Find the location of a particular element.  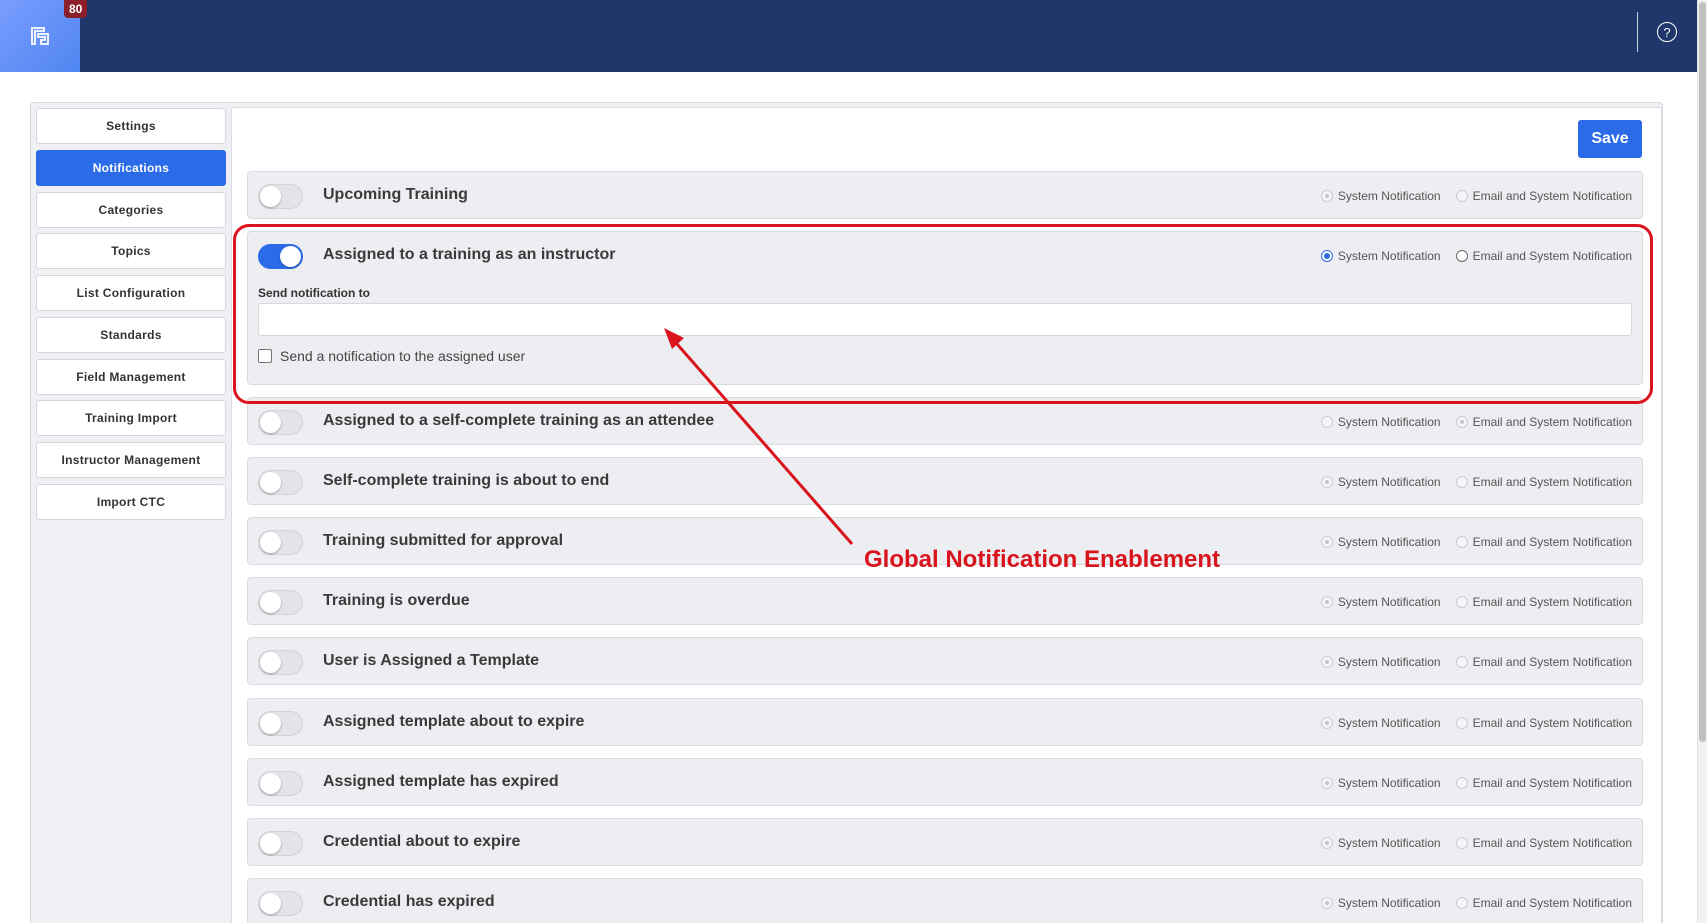

notification-label: Assigned template has expired is located at coordinates (441, 781).